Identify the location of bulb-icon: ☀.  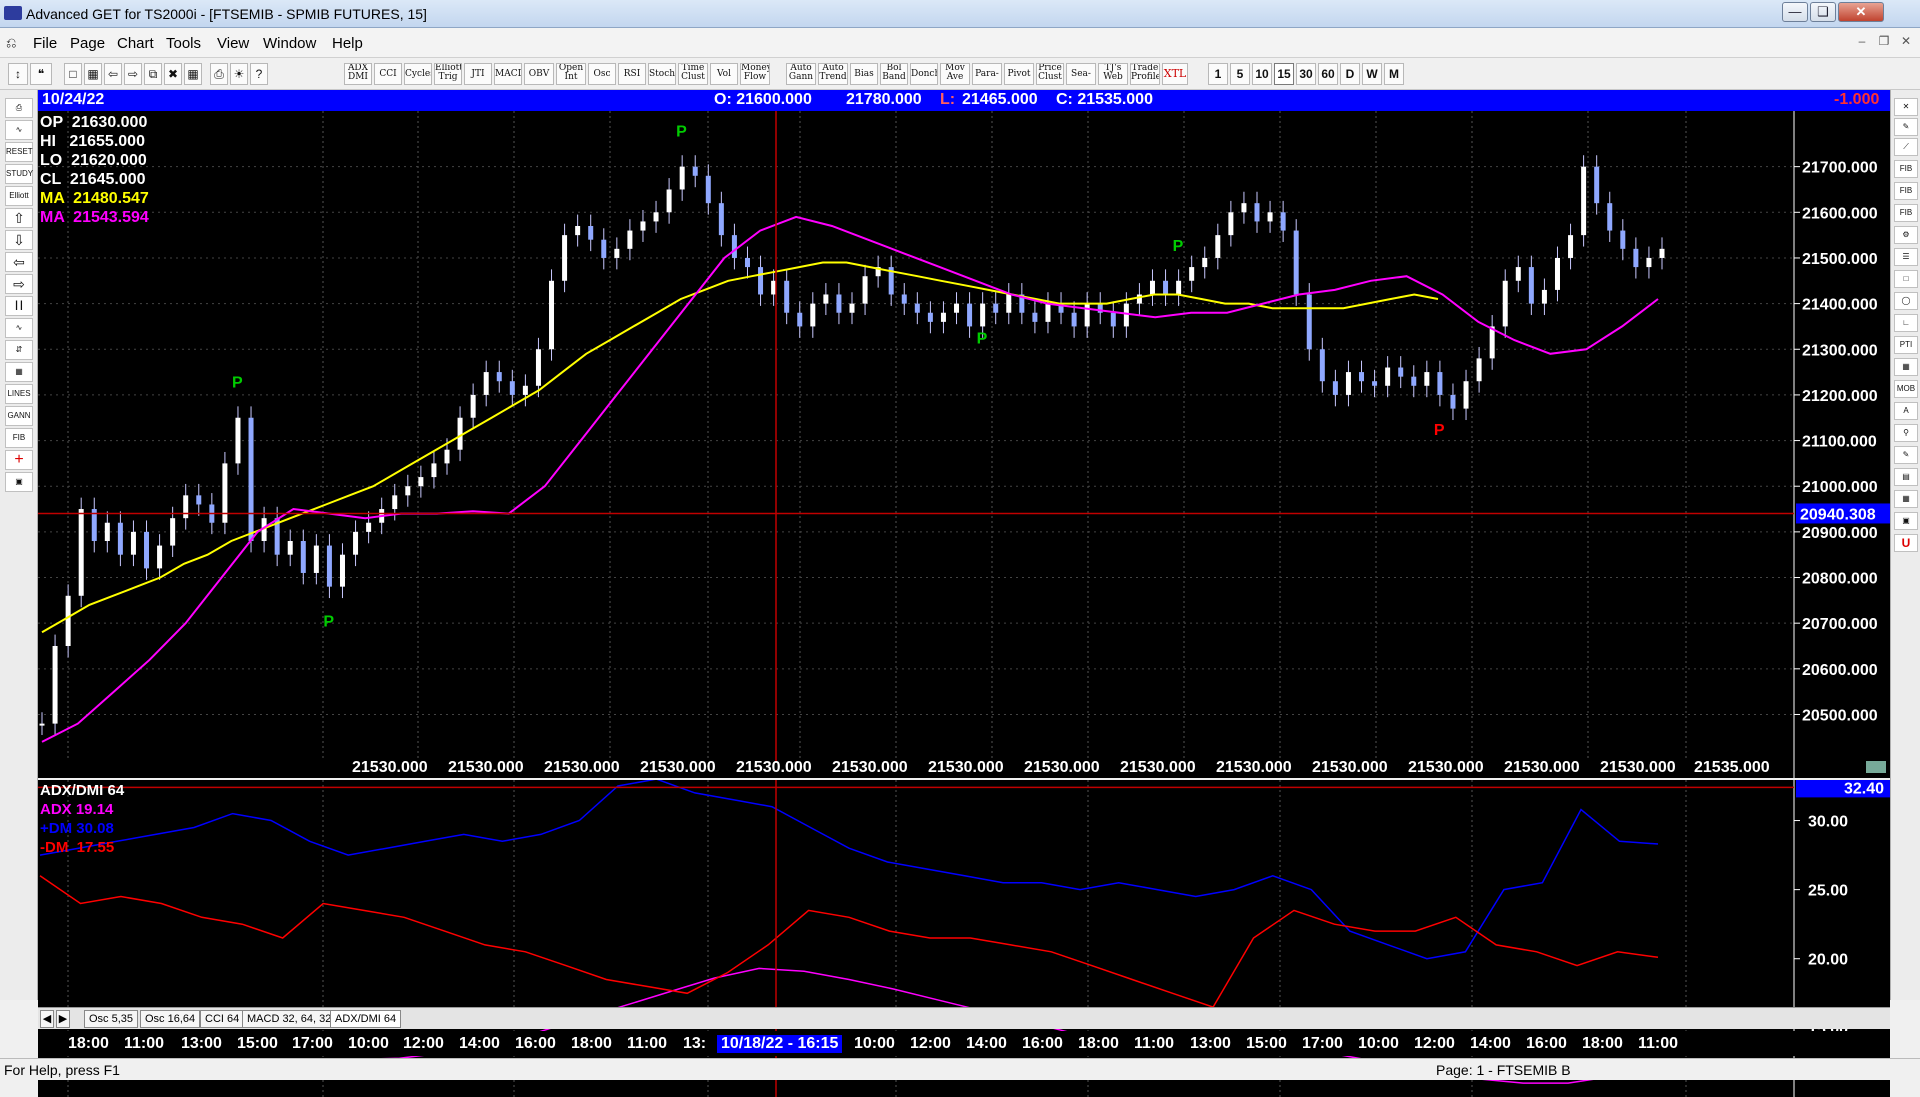
(239, 74).